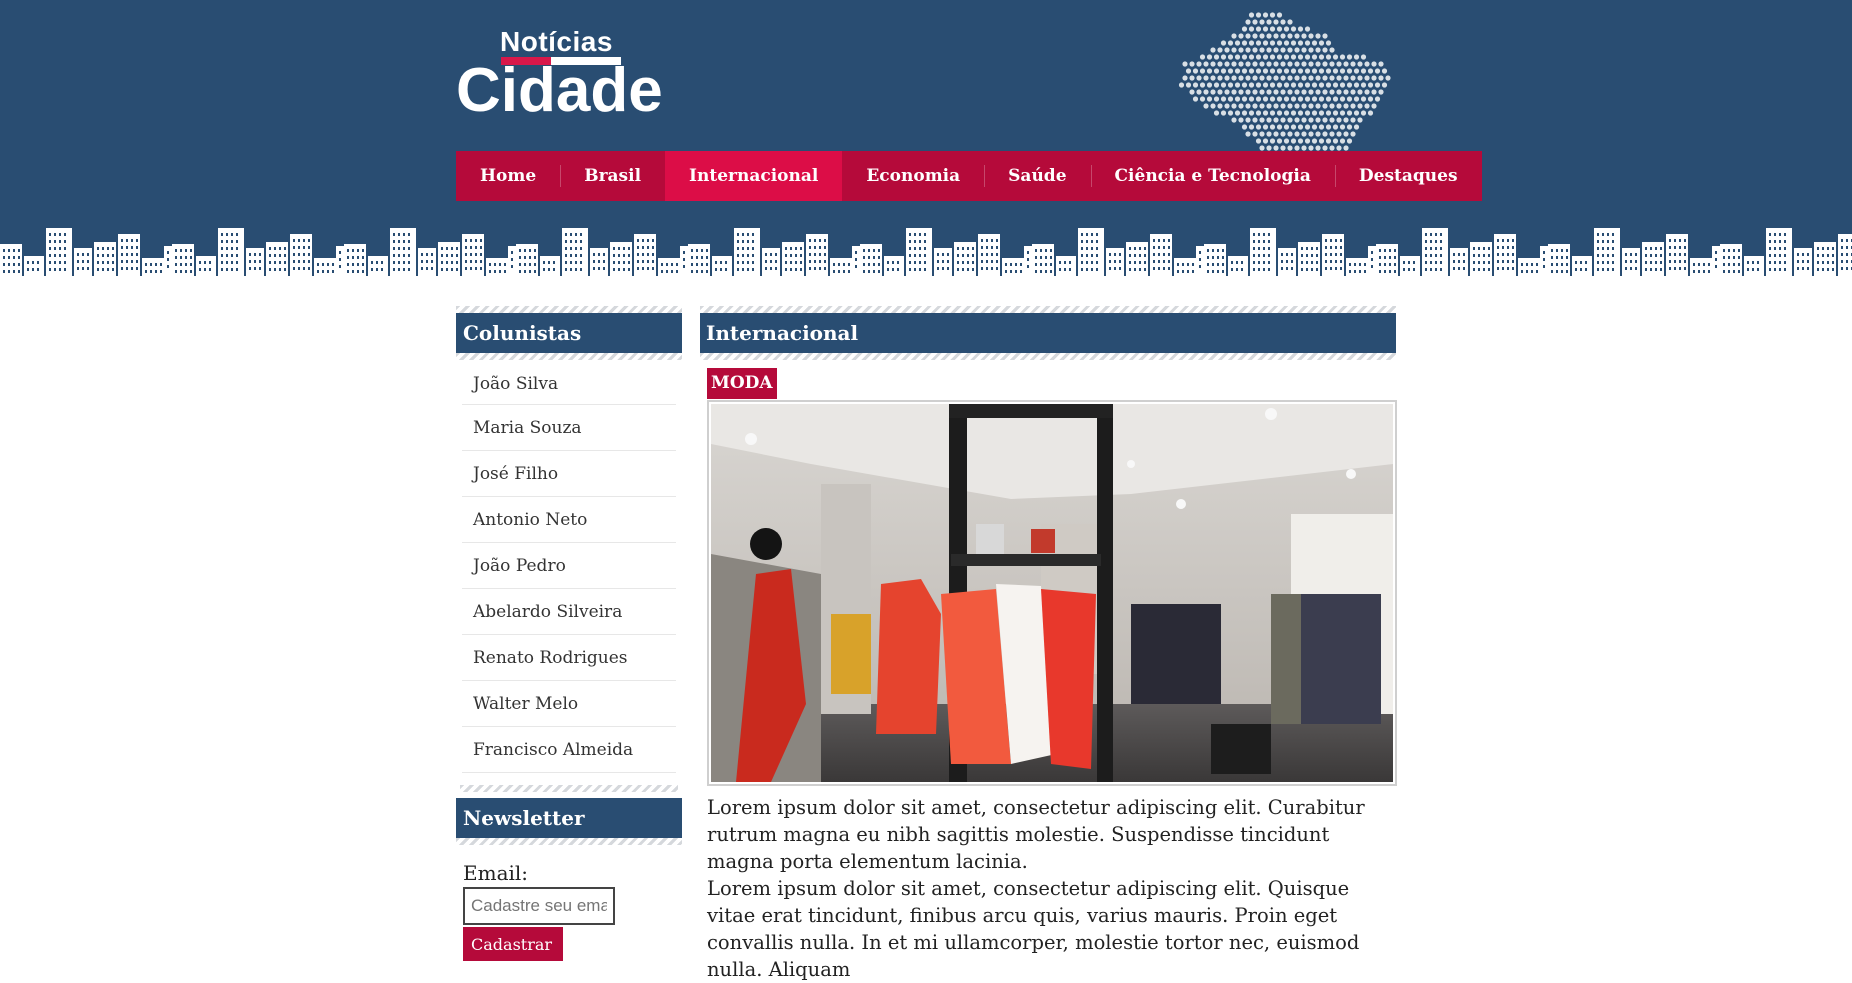 The width and height of the screenshot is (1852, 983). Describe the element at coordinates (559, 90) in the screenshot. I see `logo-big-text: Cidade` at that location.